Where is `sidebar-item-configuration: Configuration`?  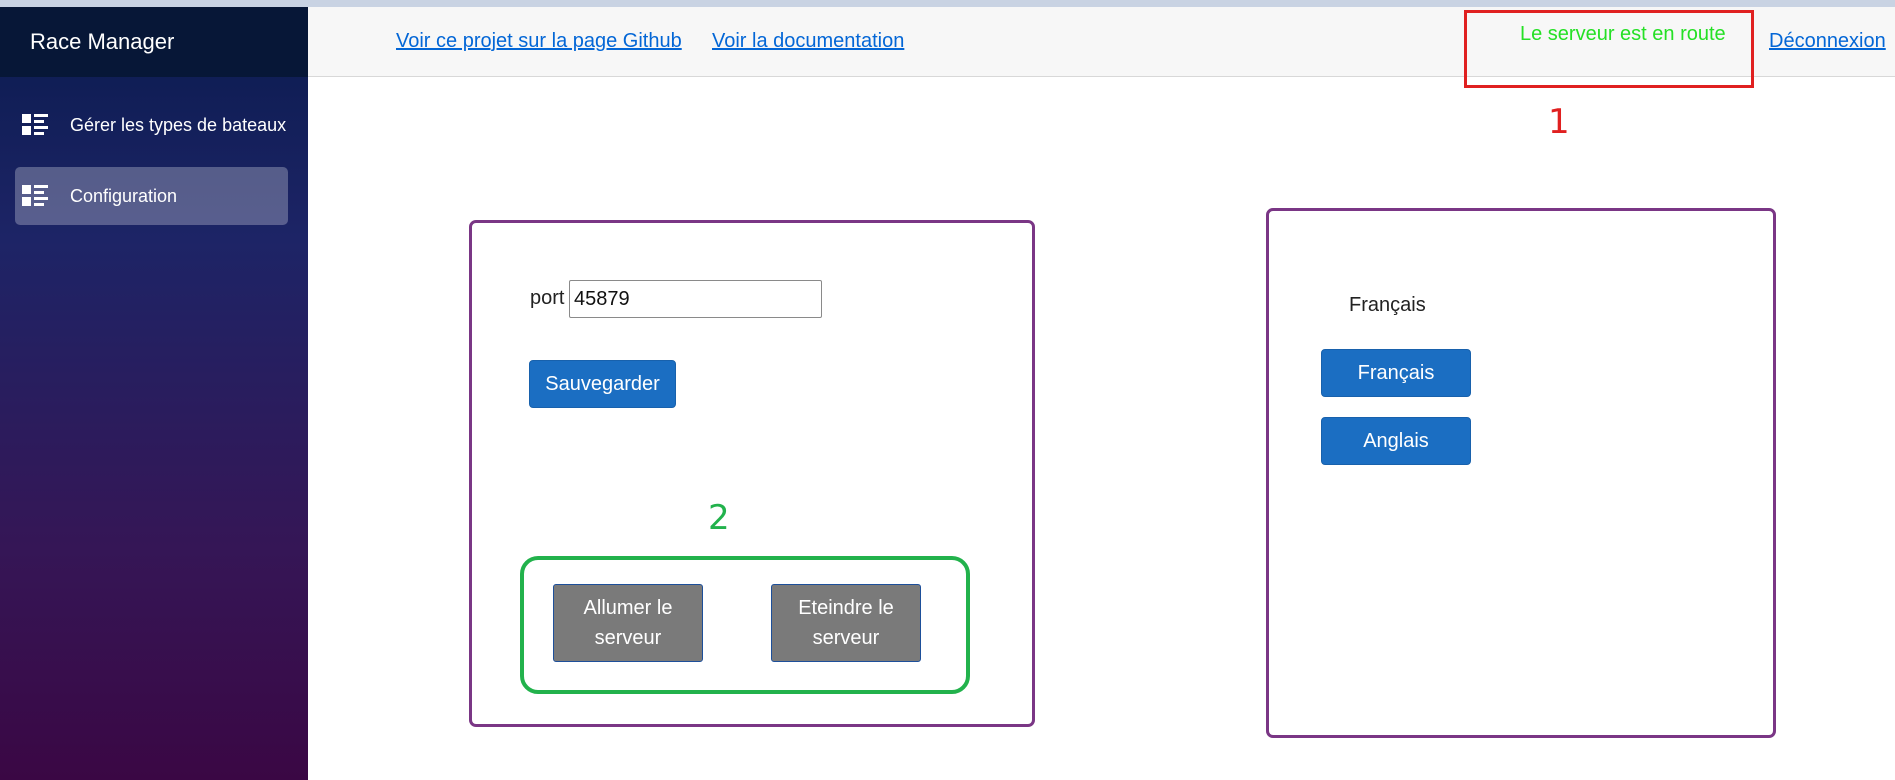 sidebar-item-configuration: Configuration is located at coordinates (151, 196).